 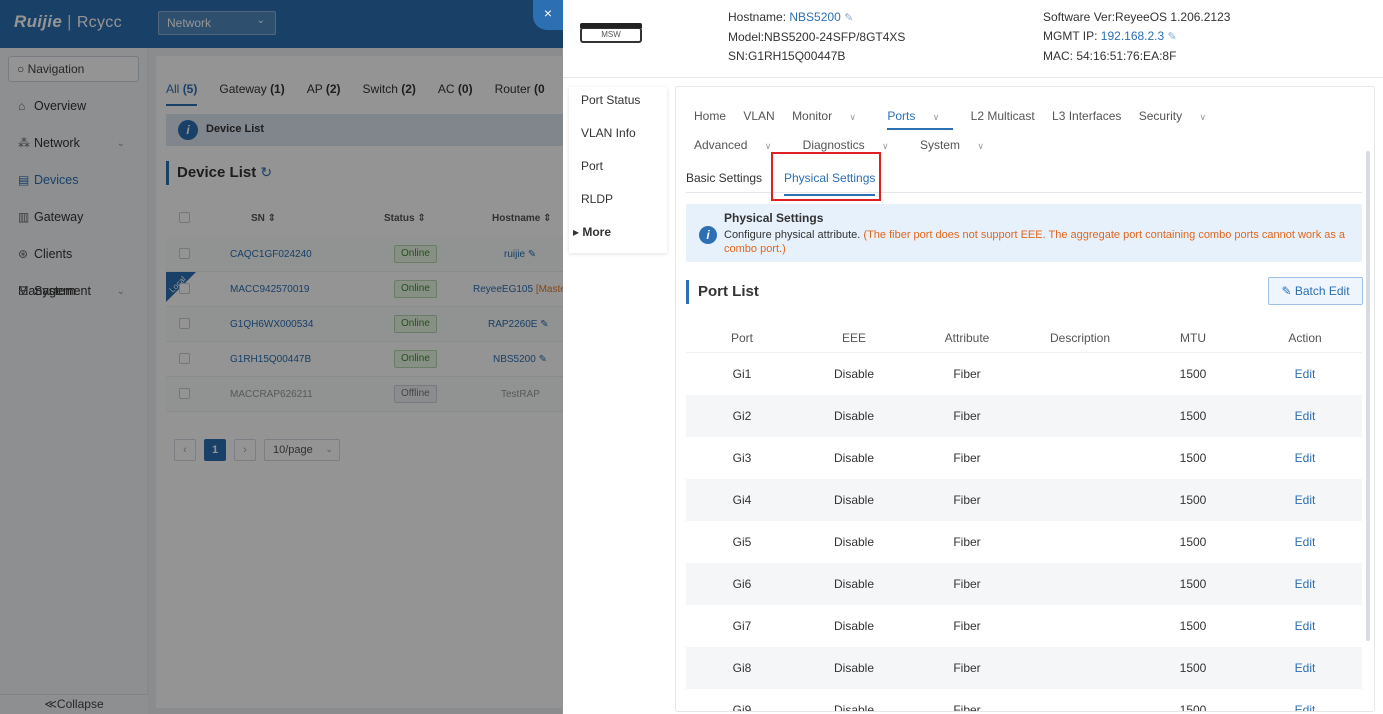 I want to click on menu-port: Port, so click(x=618, y=169).